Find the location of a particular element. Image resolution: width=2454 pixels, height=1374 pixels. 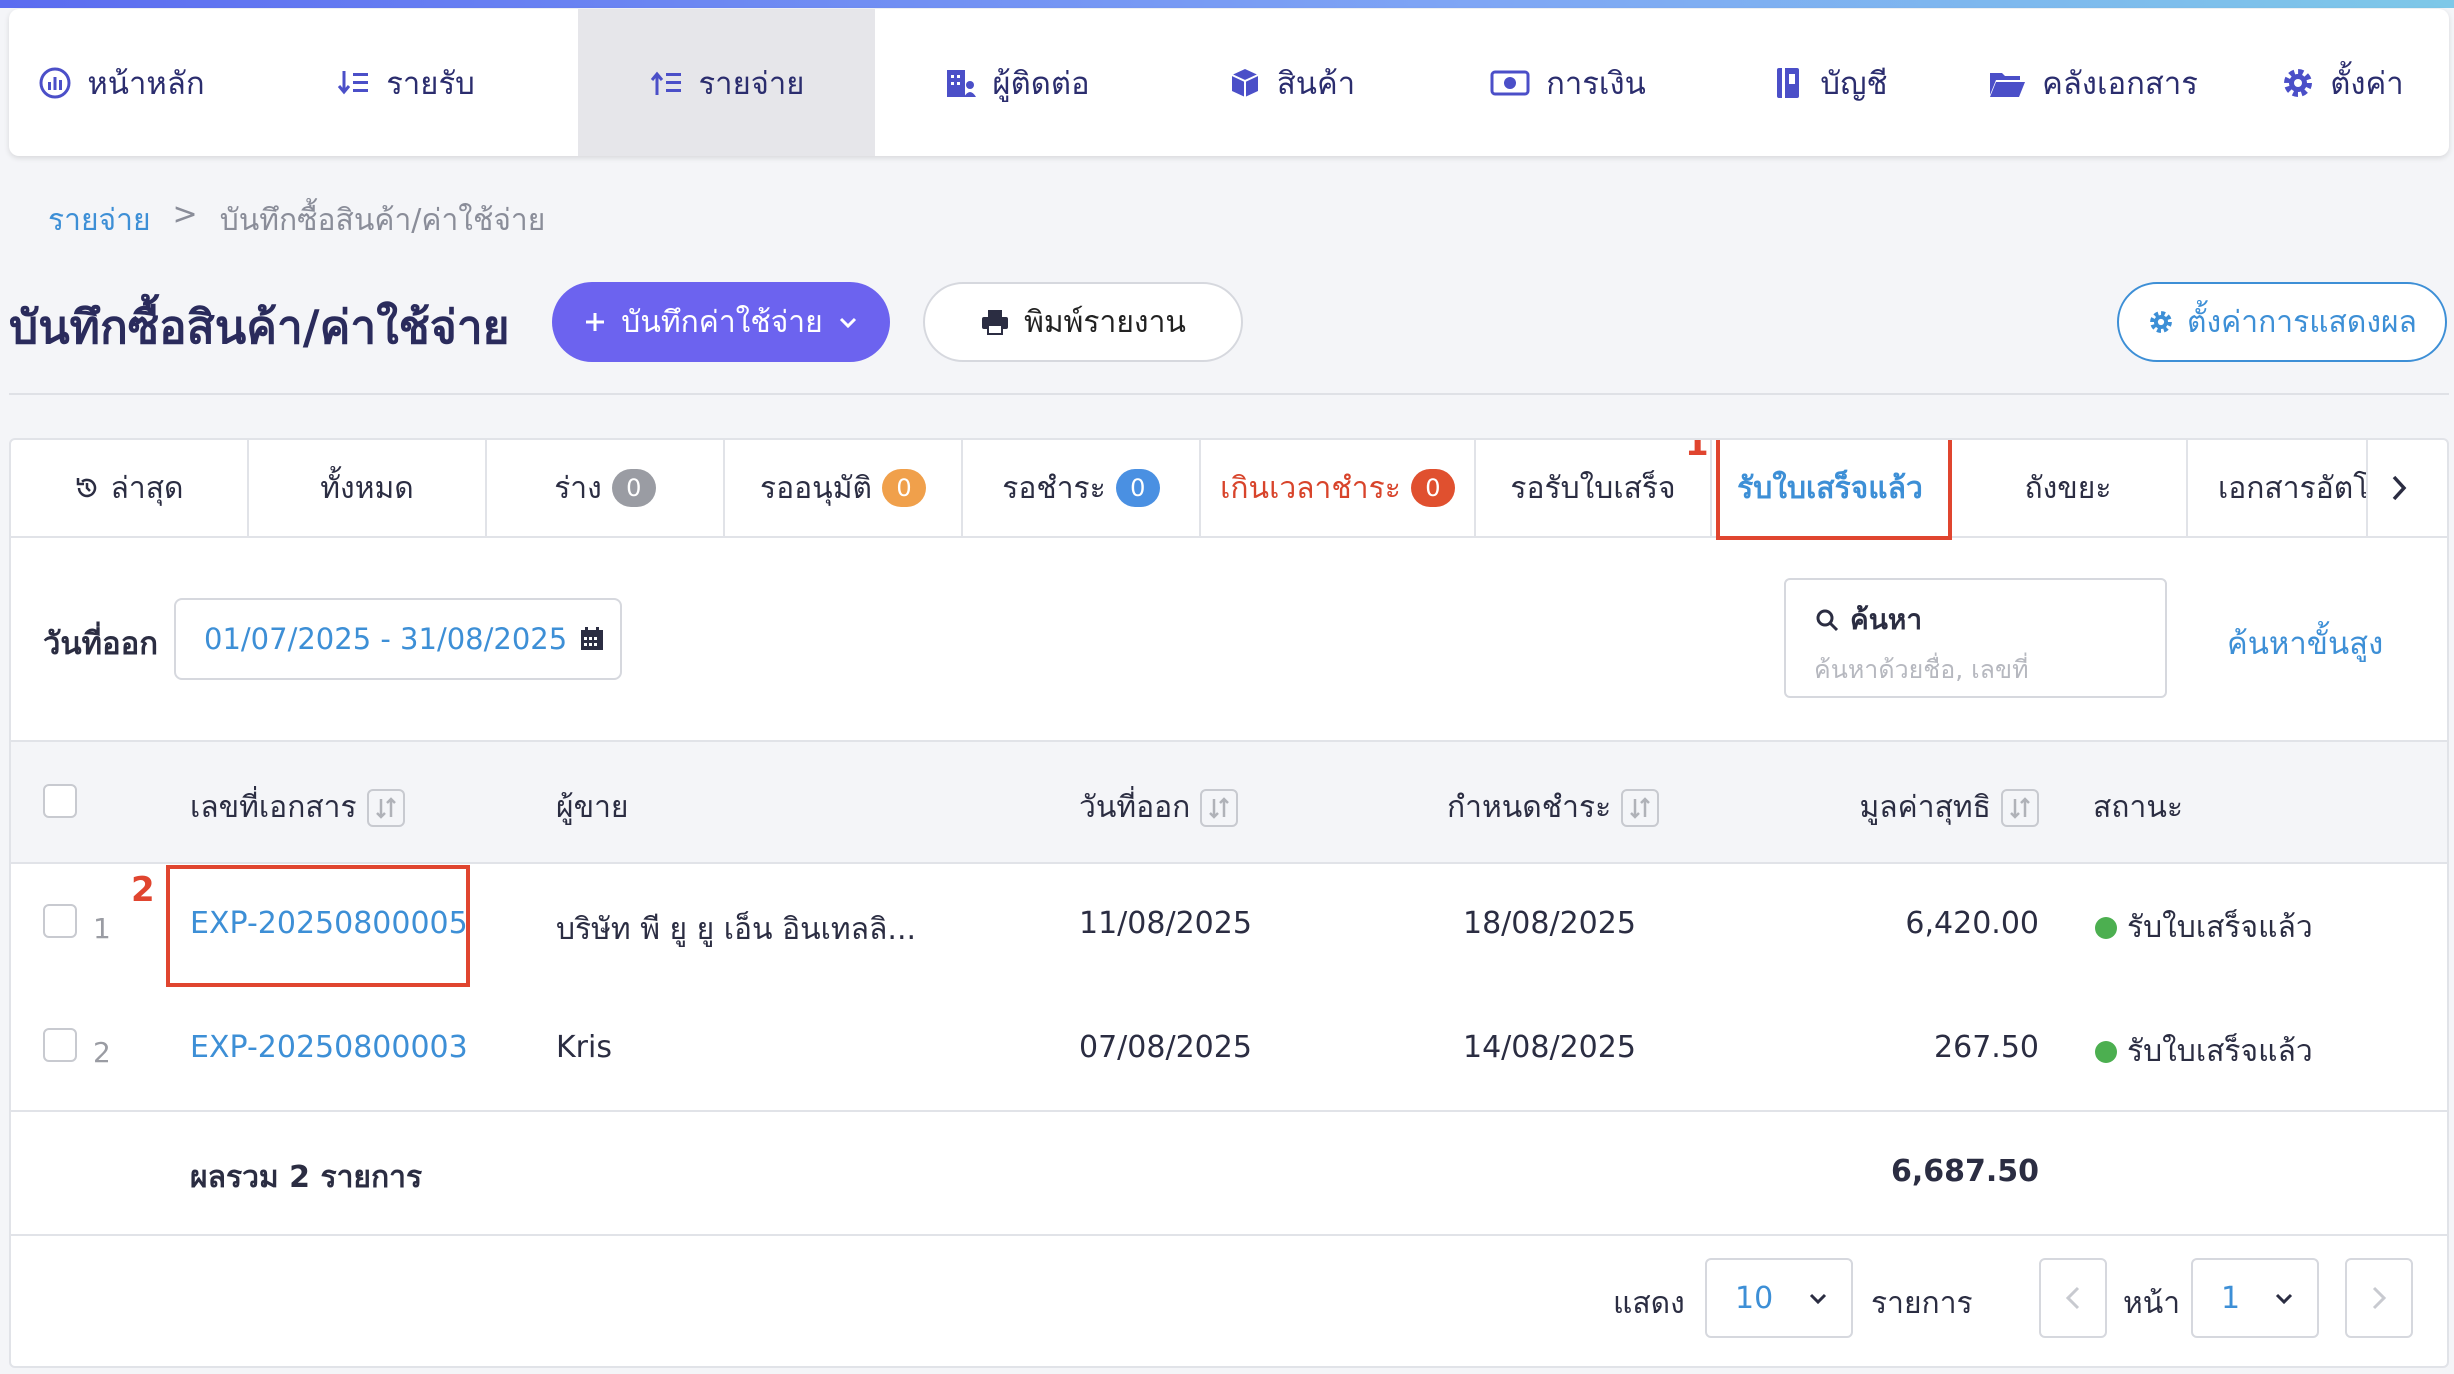

nav-label: สินค้า is located at coordinates (1316, 83).